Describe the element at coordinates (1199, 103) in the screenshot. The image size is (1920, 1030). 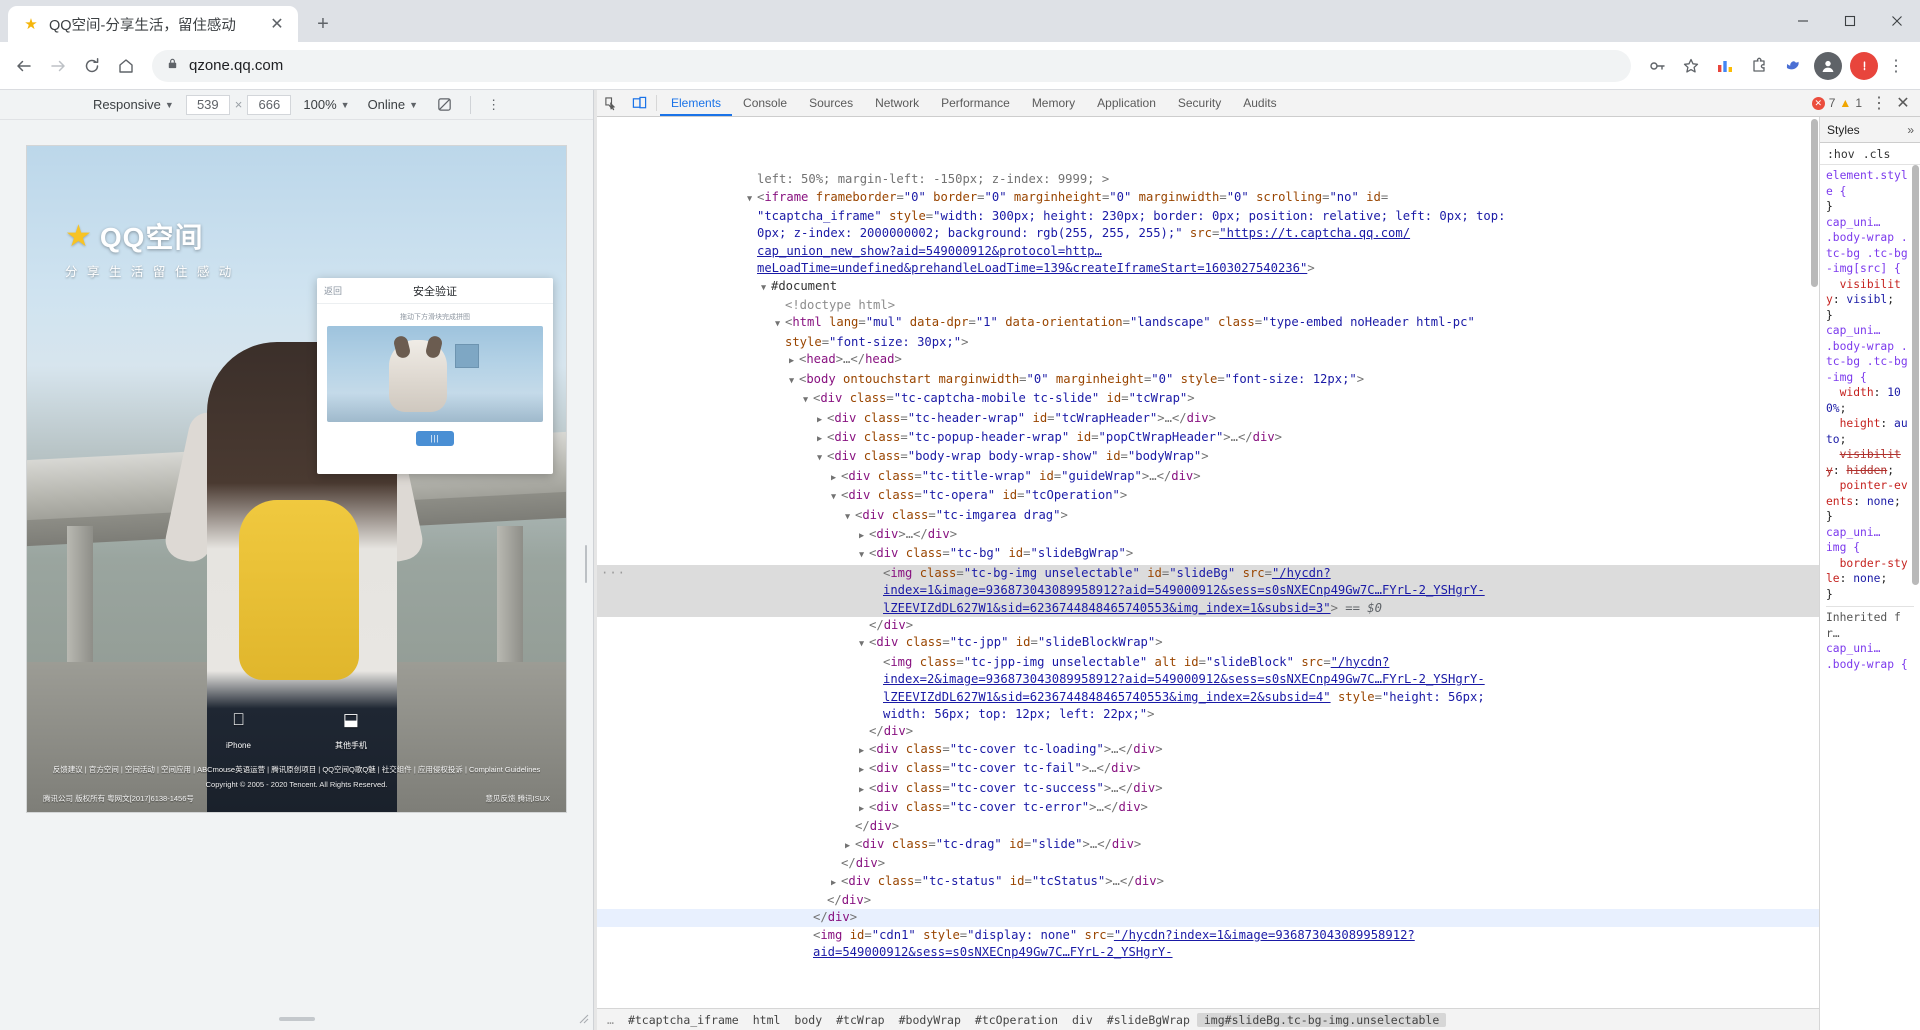
I see `tab-security: Security` at that location.